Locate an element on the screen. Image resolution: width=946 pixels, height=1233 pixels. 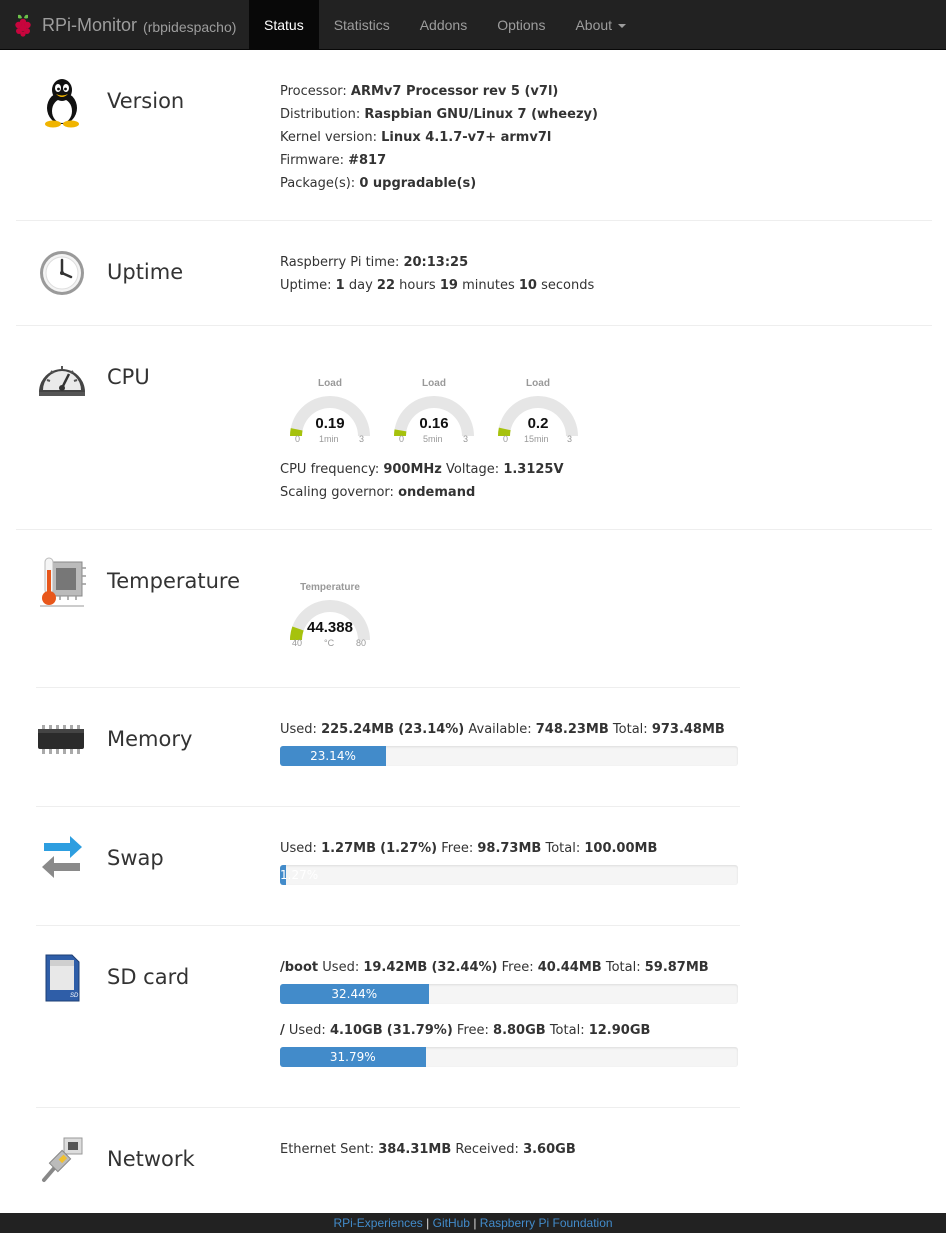
cpu-load-gauge-15min: Load 0.2 0 15min 3 is located at coordinates (538, 415).